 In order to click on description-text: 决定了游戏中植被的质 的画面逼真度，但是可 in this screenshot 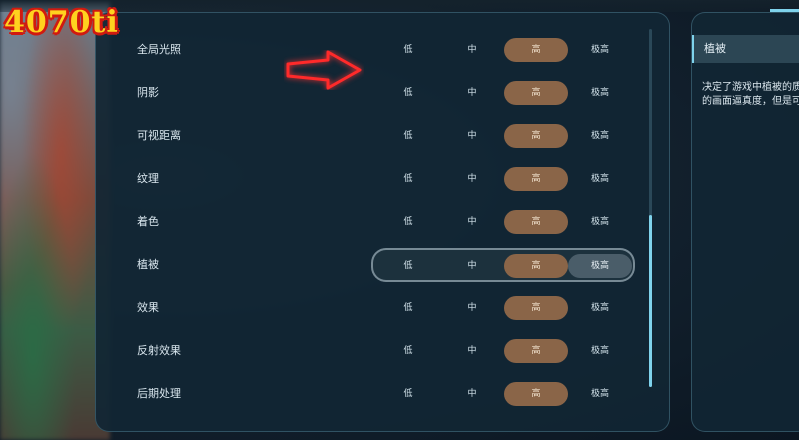, I will do `click(750, 95)`.